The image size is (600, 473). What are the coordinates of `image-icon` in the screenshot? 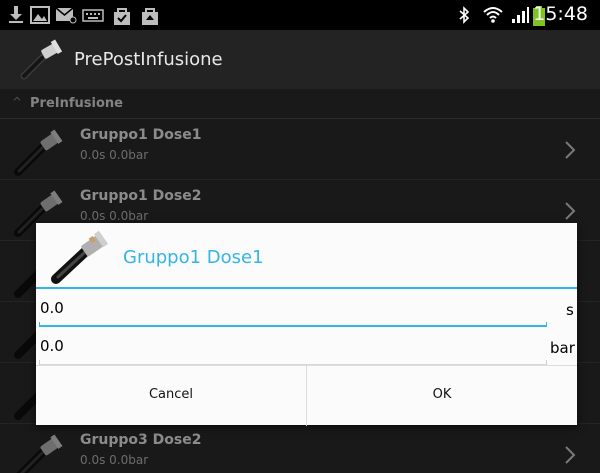 It's located at (40, 15).